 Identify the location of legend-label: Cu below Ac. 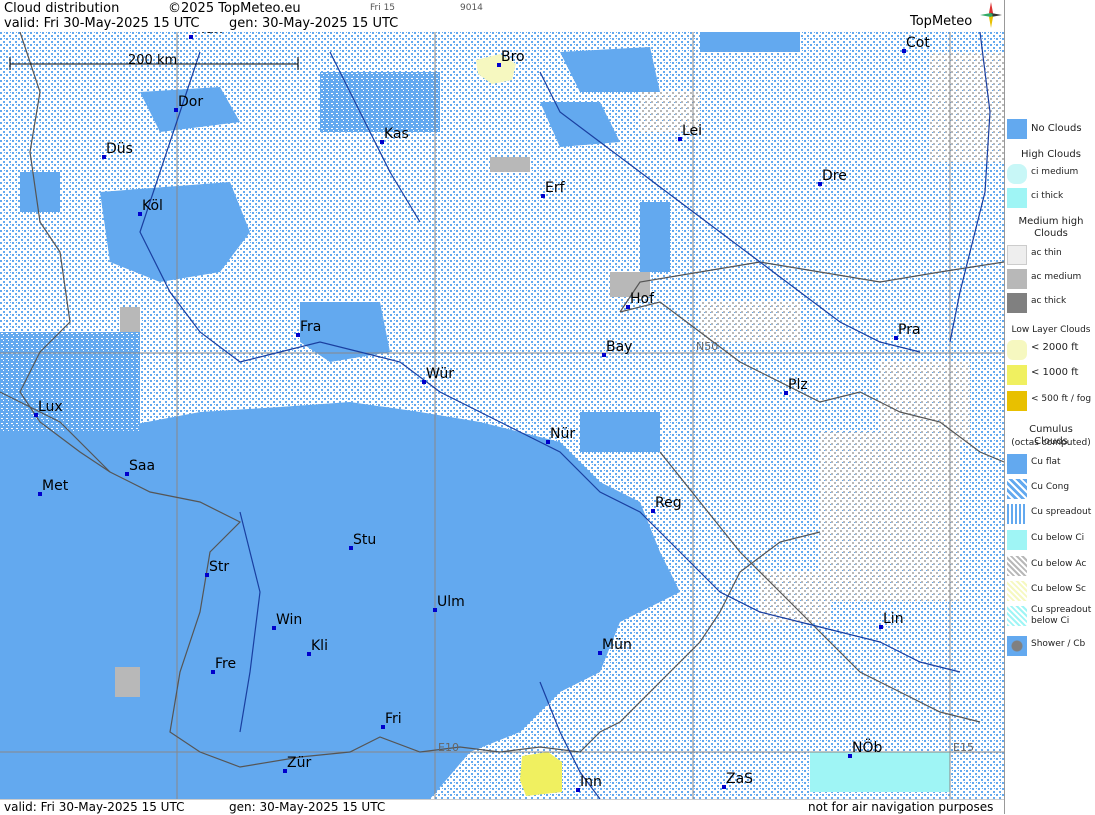
(1059, 564).